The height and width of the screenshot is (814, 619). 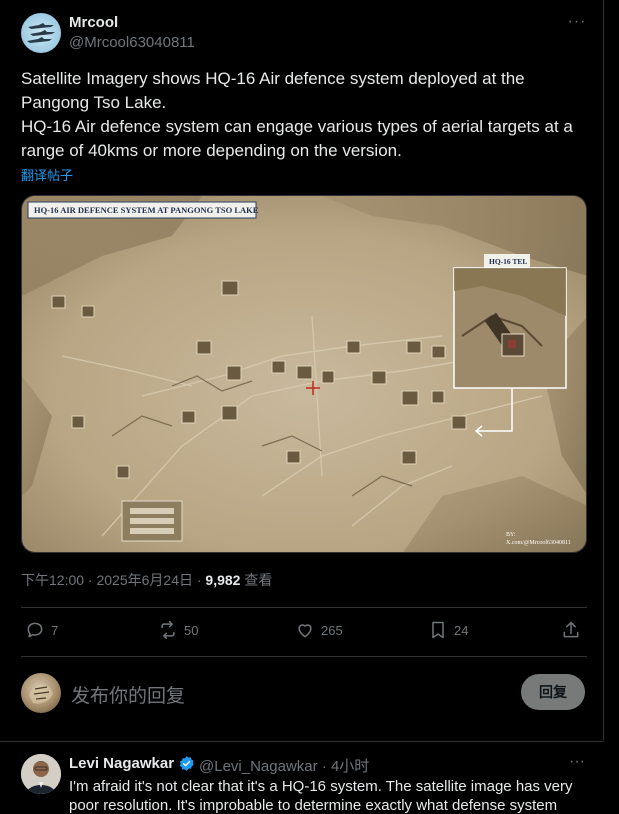 What do you see at coordinates (511, 535) in the screenshot?
I see `credit-line-1: BY:` at bounding box center [511, 535].